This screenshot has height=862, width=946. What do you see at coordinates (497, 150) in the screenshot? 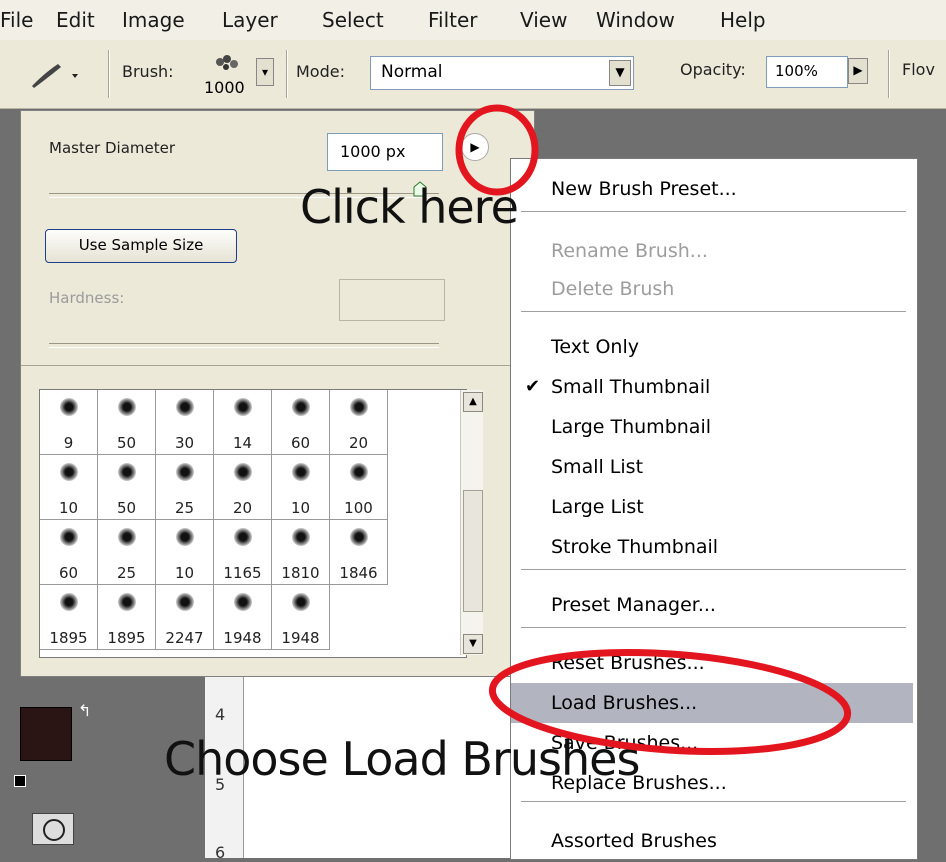
I see `red-circle-icon` at bounding box center [497, 150].